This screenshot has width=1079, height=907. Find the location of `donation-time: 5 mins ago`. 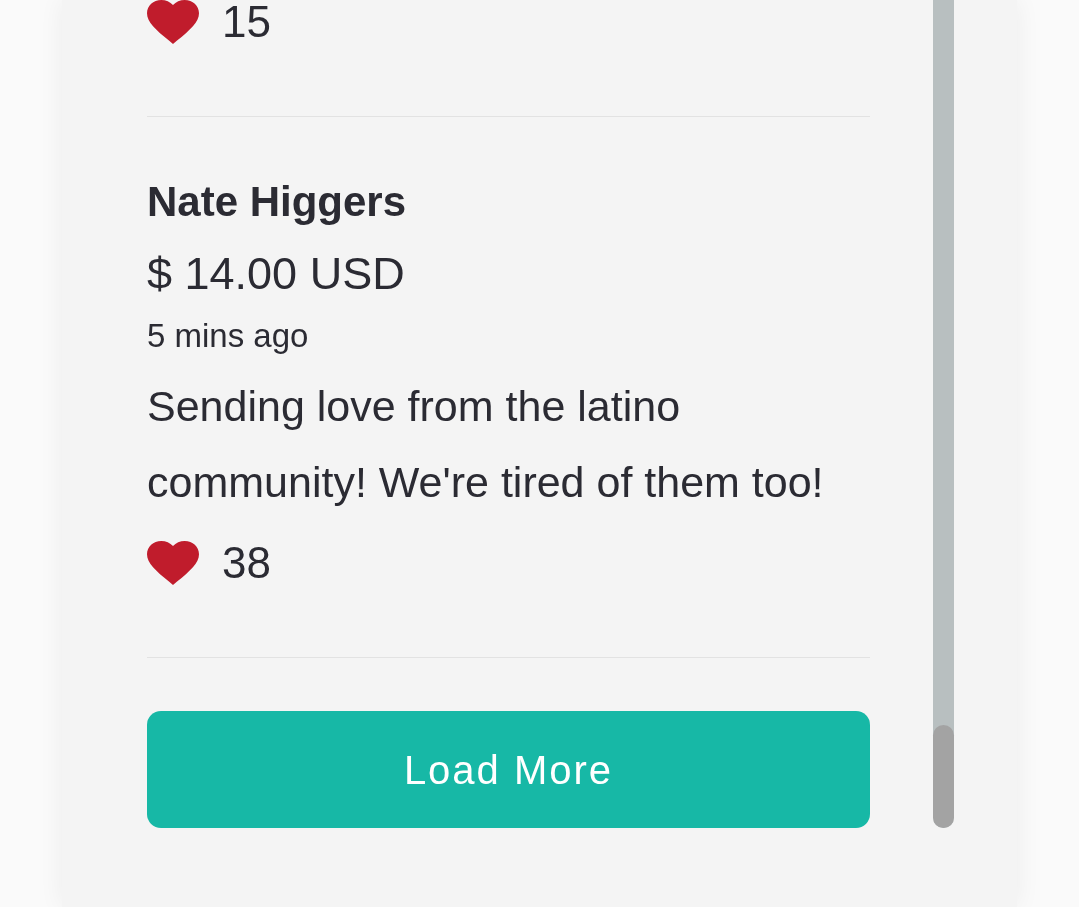

donation-time: 5 mins ago is located at coordinates (228, 336).